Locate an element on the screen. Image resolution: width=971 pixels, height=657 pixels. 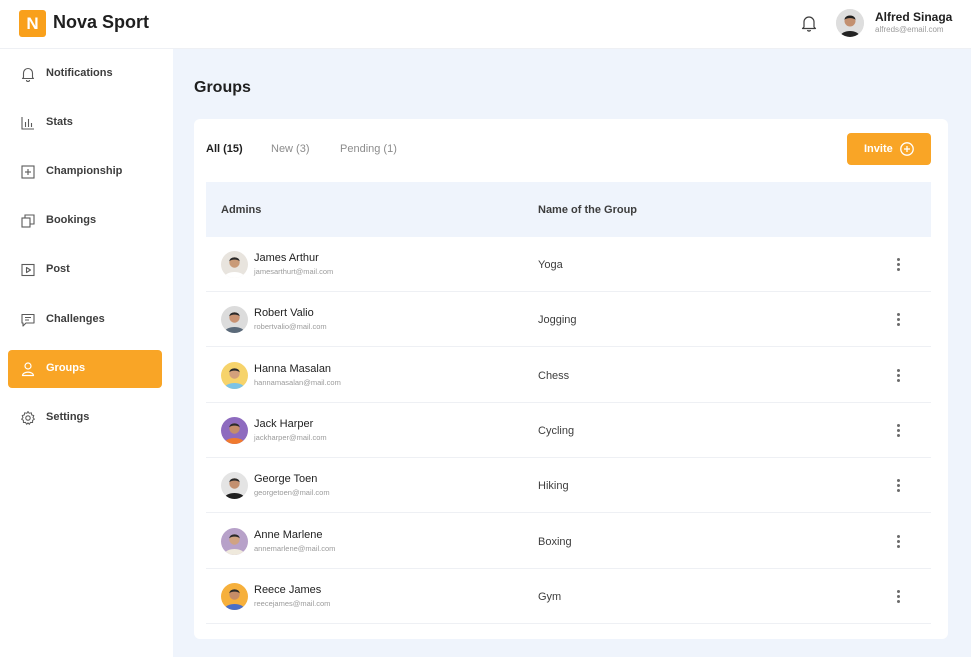
group-name: Hiking is located at coordinates (553, 486).